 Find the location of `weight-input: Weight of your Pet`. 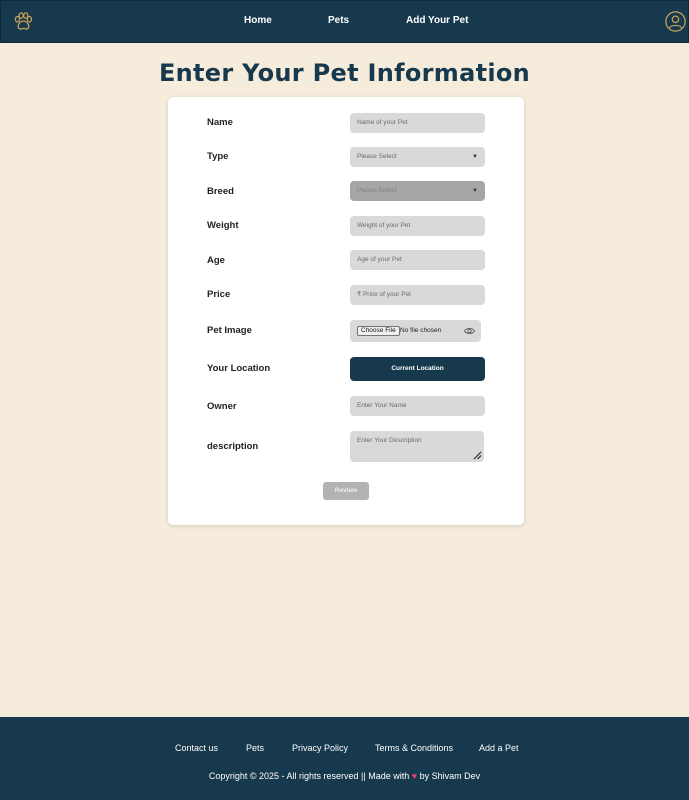

weight-input: Weight of your Pet is located at coordinates (417, 226).